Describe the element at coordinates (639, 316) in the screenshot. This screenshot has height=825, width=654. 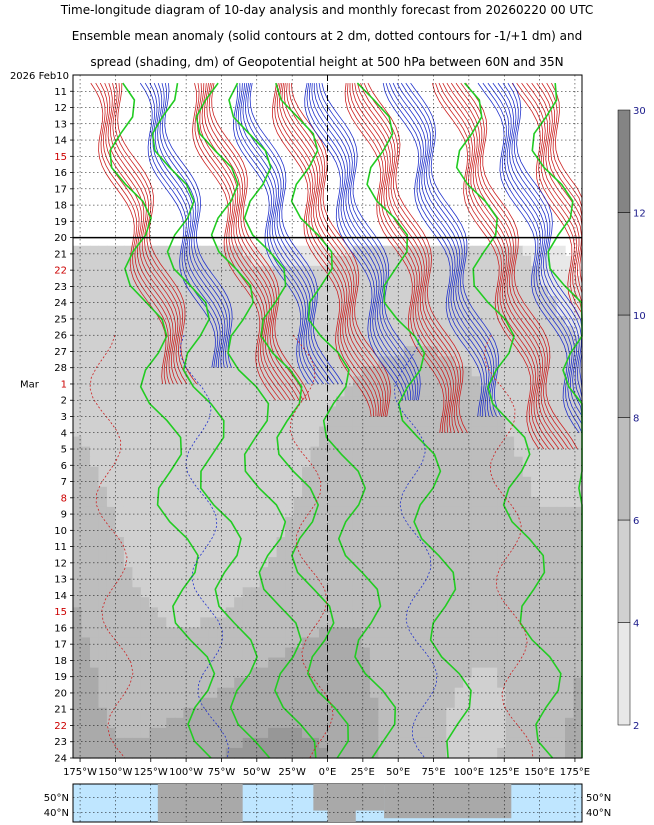
I see `colorbar-label: 10` at that location.